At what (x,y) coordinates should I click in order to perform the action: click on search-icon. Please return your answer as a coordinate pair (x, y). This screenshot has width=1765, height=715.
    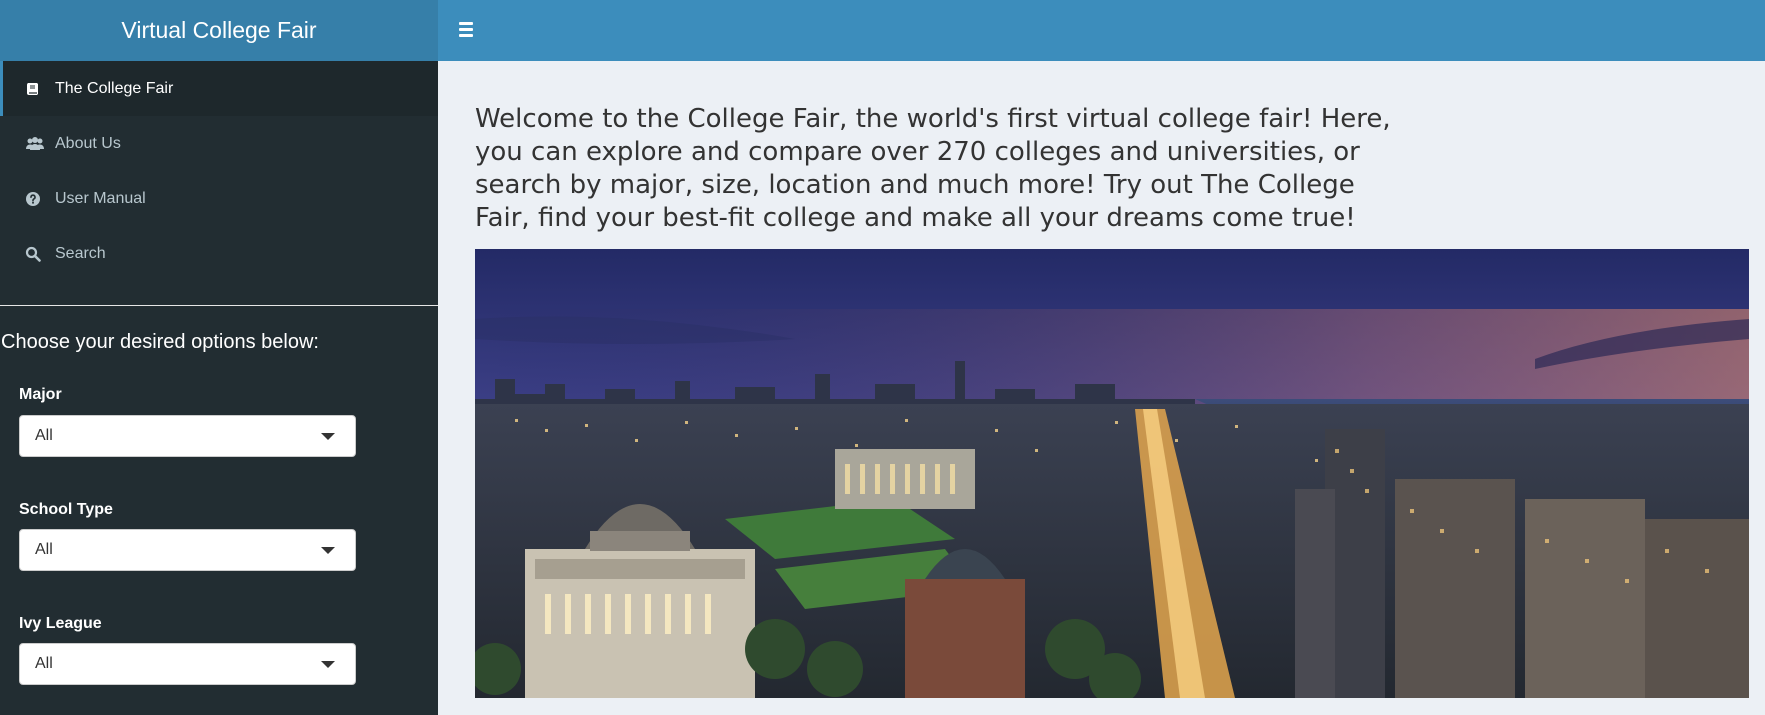
    Looking at the image, I should click on (40, 254).